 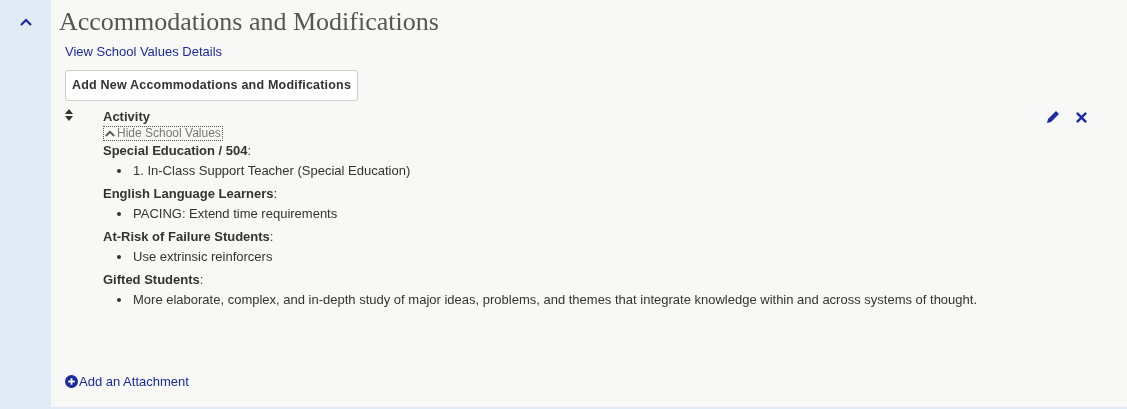 What do you see at coordinates (191, 194) in the screenshot?
I see `group-heading: English Language Learners:` at bounding box center [191, 194].